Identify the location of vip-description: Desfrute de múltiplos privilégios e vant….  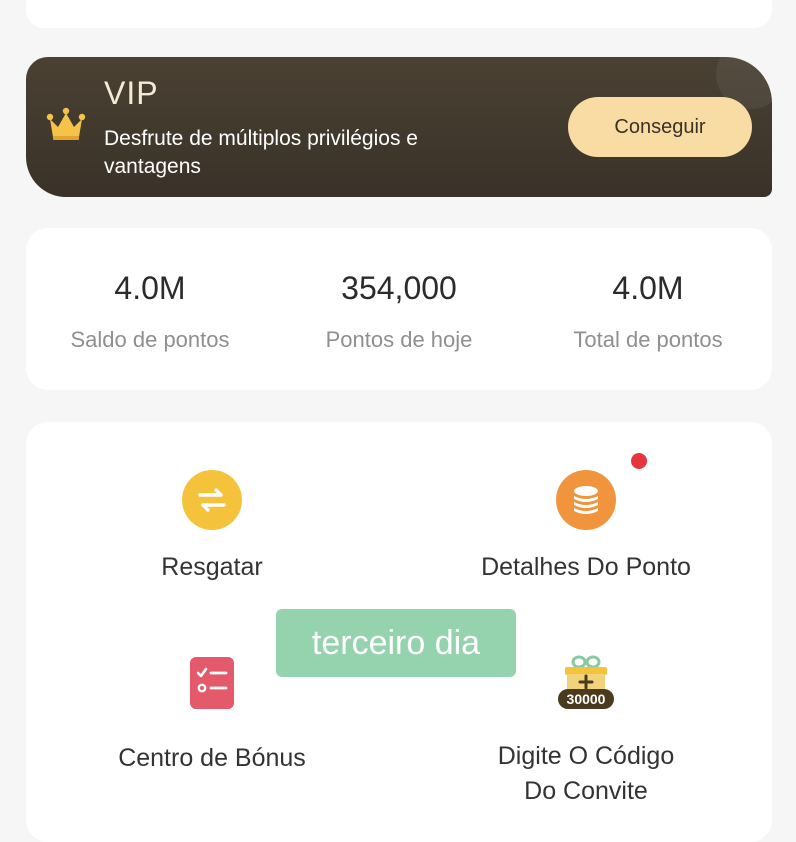
(261, 152).